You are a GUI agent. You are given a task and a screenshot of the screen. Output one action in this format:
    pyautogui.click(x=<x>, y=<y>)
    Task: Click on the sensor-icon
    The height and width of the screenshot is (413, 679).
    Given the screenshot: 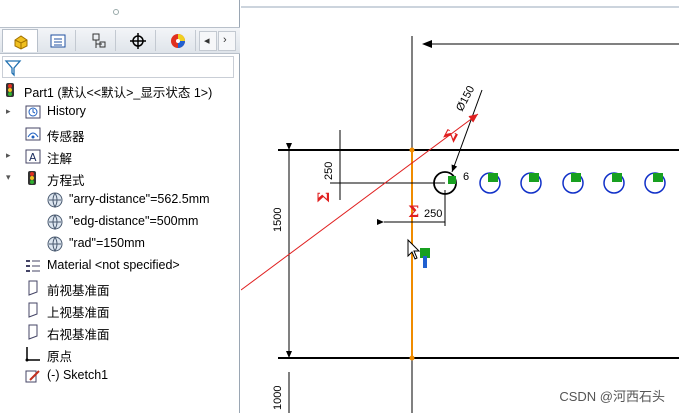 What is the action you would take?
    pyautogui.click(x=33, y=134)
    